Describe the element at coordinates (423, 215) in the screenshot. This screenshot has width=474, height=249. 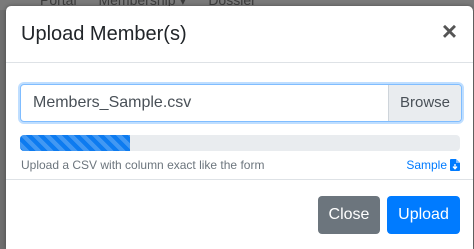
I see `upload-button: Upload` at that location.